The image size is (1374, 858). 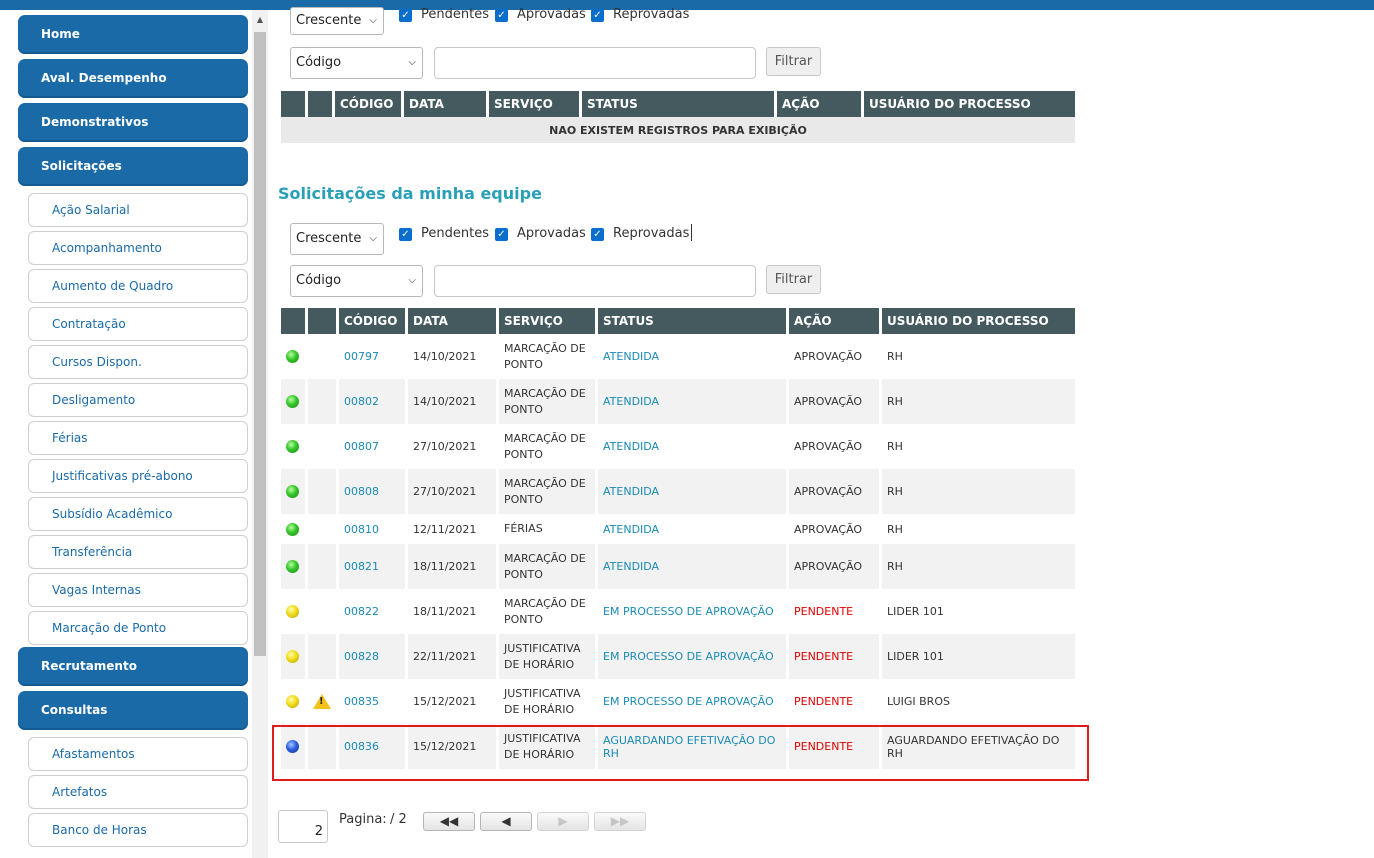 I want to click on header-user: USUÁRIO DO PROCESSO, so click(x=969, y=104).